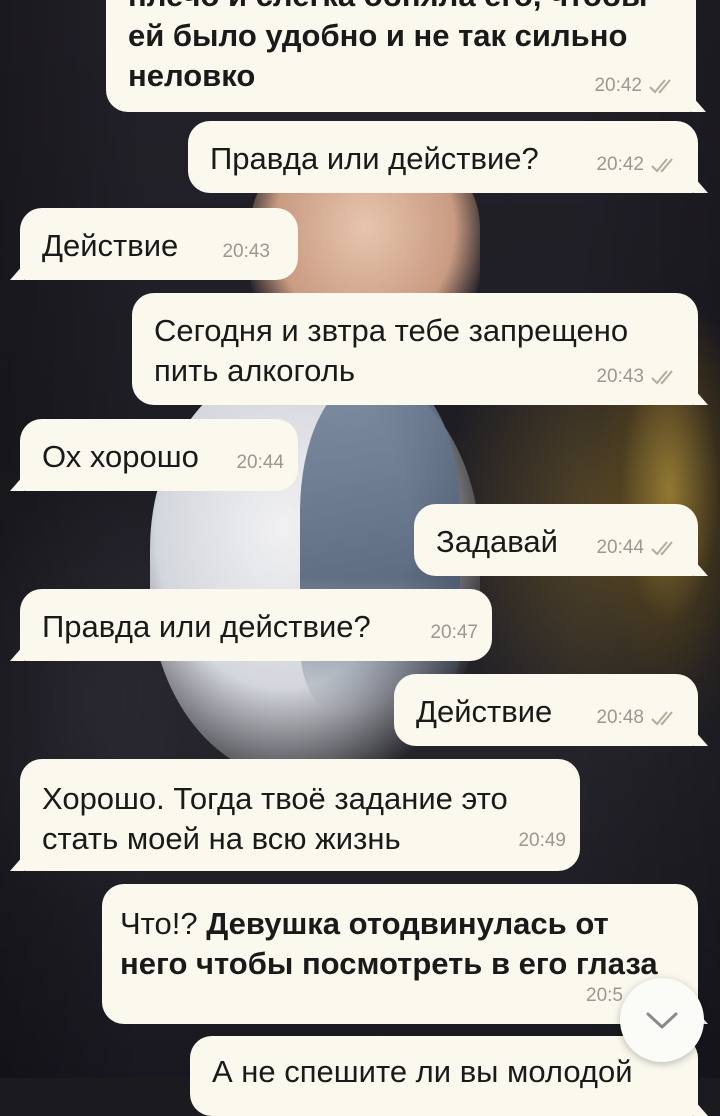 This screenshot has width=720, height=1116. I want to click on scroll-to-bottom-button, so click(662, 1020).